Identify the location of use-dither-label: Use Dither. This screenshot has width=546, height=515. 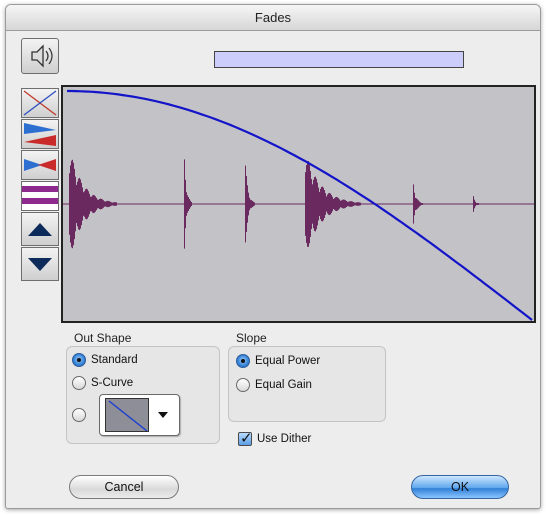
(284, 439).